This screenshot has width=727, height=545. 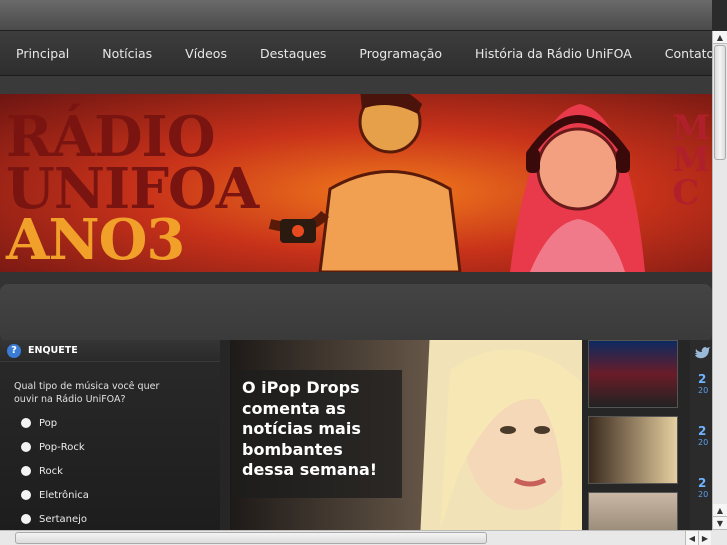 I want to click on nav-item-contato: Contato, so click(x=688, y=53).